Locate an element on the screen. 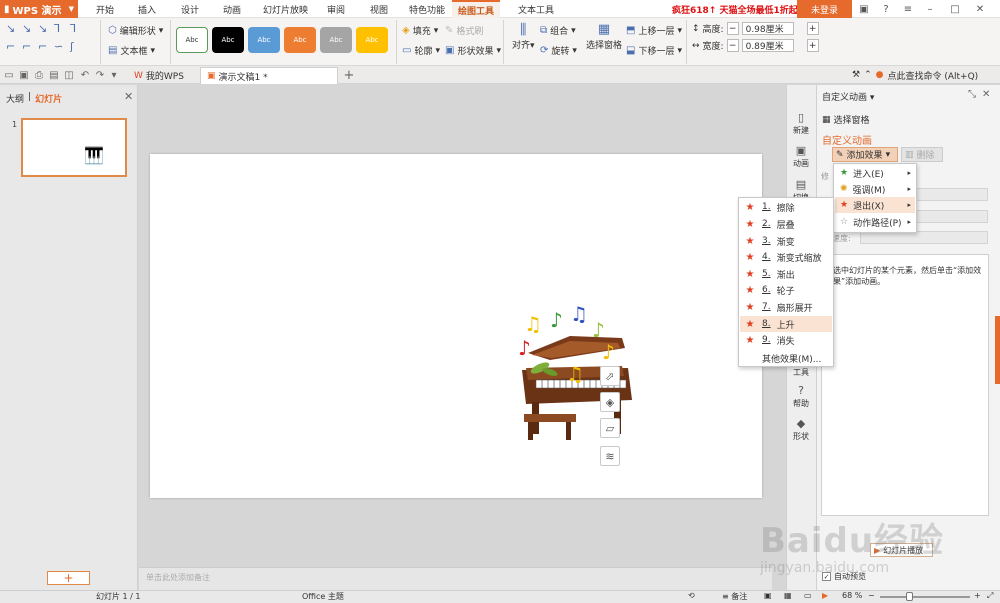  height-input: 0.98厘米 is located at coordinates (767, 28).